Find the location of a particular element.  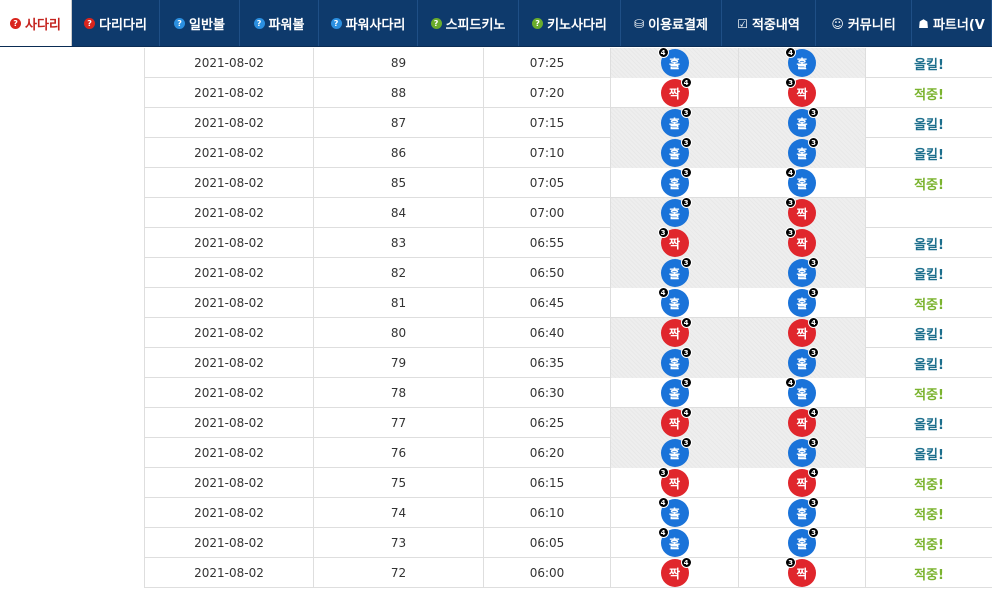

tab-keno-ladder: ? 키노사다리 is located at coordinates (570, 23).